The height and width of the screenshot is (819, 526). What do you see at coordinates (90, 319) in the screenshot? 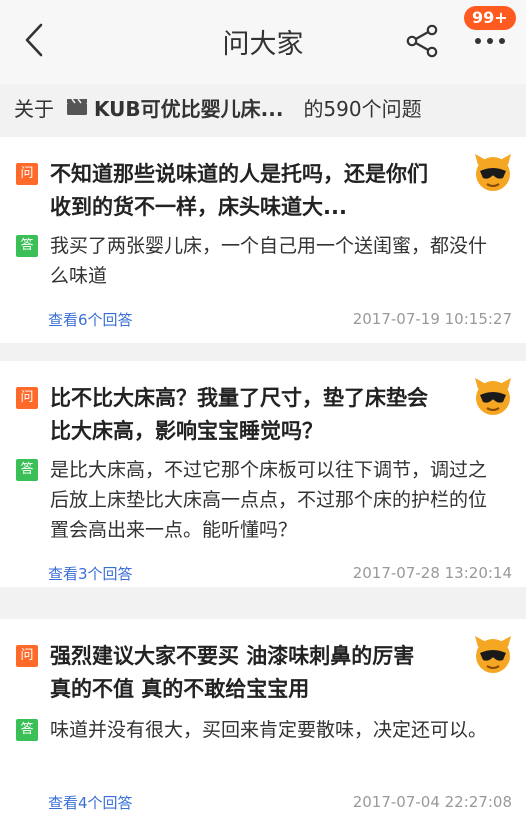
I see `view-answers-link: 查看6个回答` at bounding box center [90, 319].